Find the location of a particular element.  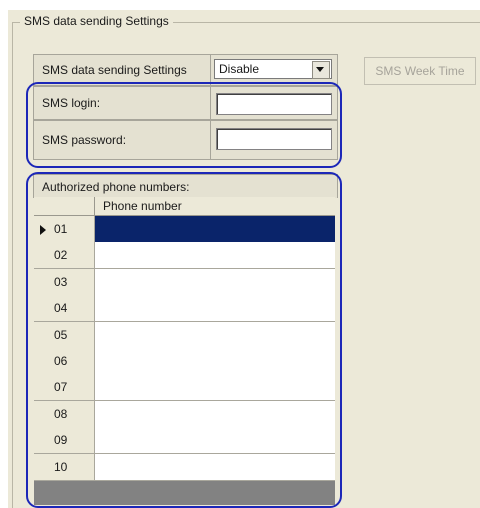

mode-select: Disable is located at coordinates (273, 69).